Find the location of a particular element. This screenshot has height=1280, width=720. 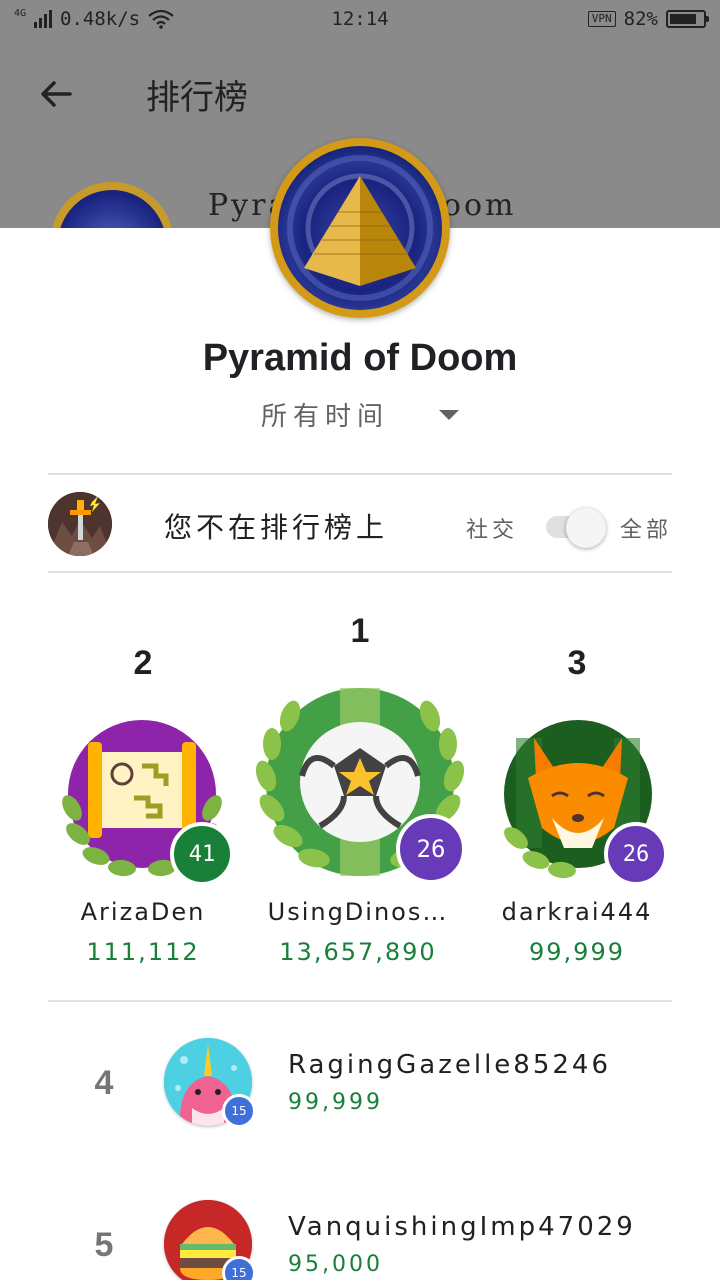

podium-player-score: 99,999 is located at coordinates (577, 952).